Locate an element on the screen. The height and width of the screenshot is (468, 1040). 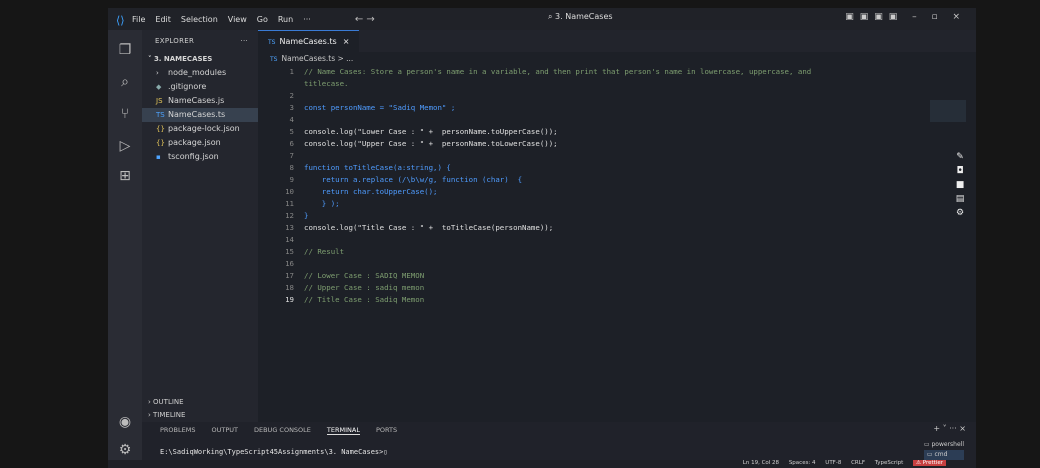
code-line: titlecase. is located at coordinates (617, 84).